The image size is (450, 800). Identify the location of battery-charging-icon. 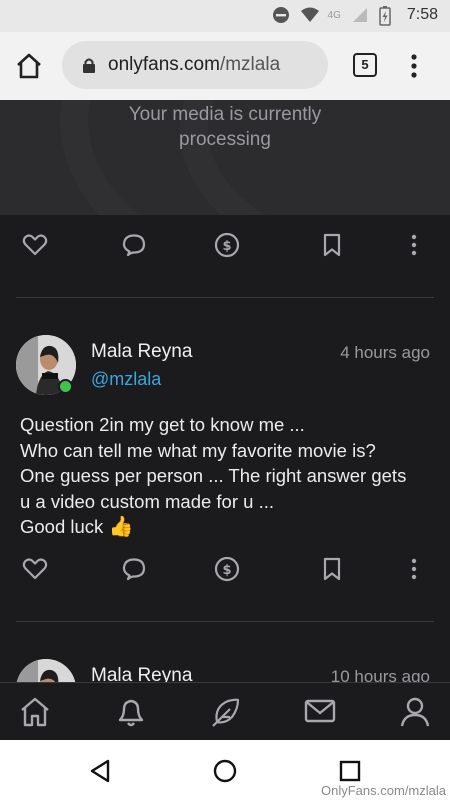
(388, 16).